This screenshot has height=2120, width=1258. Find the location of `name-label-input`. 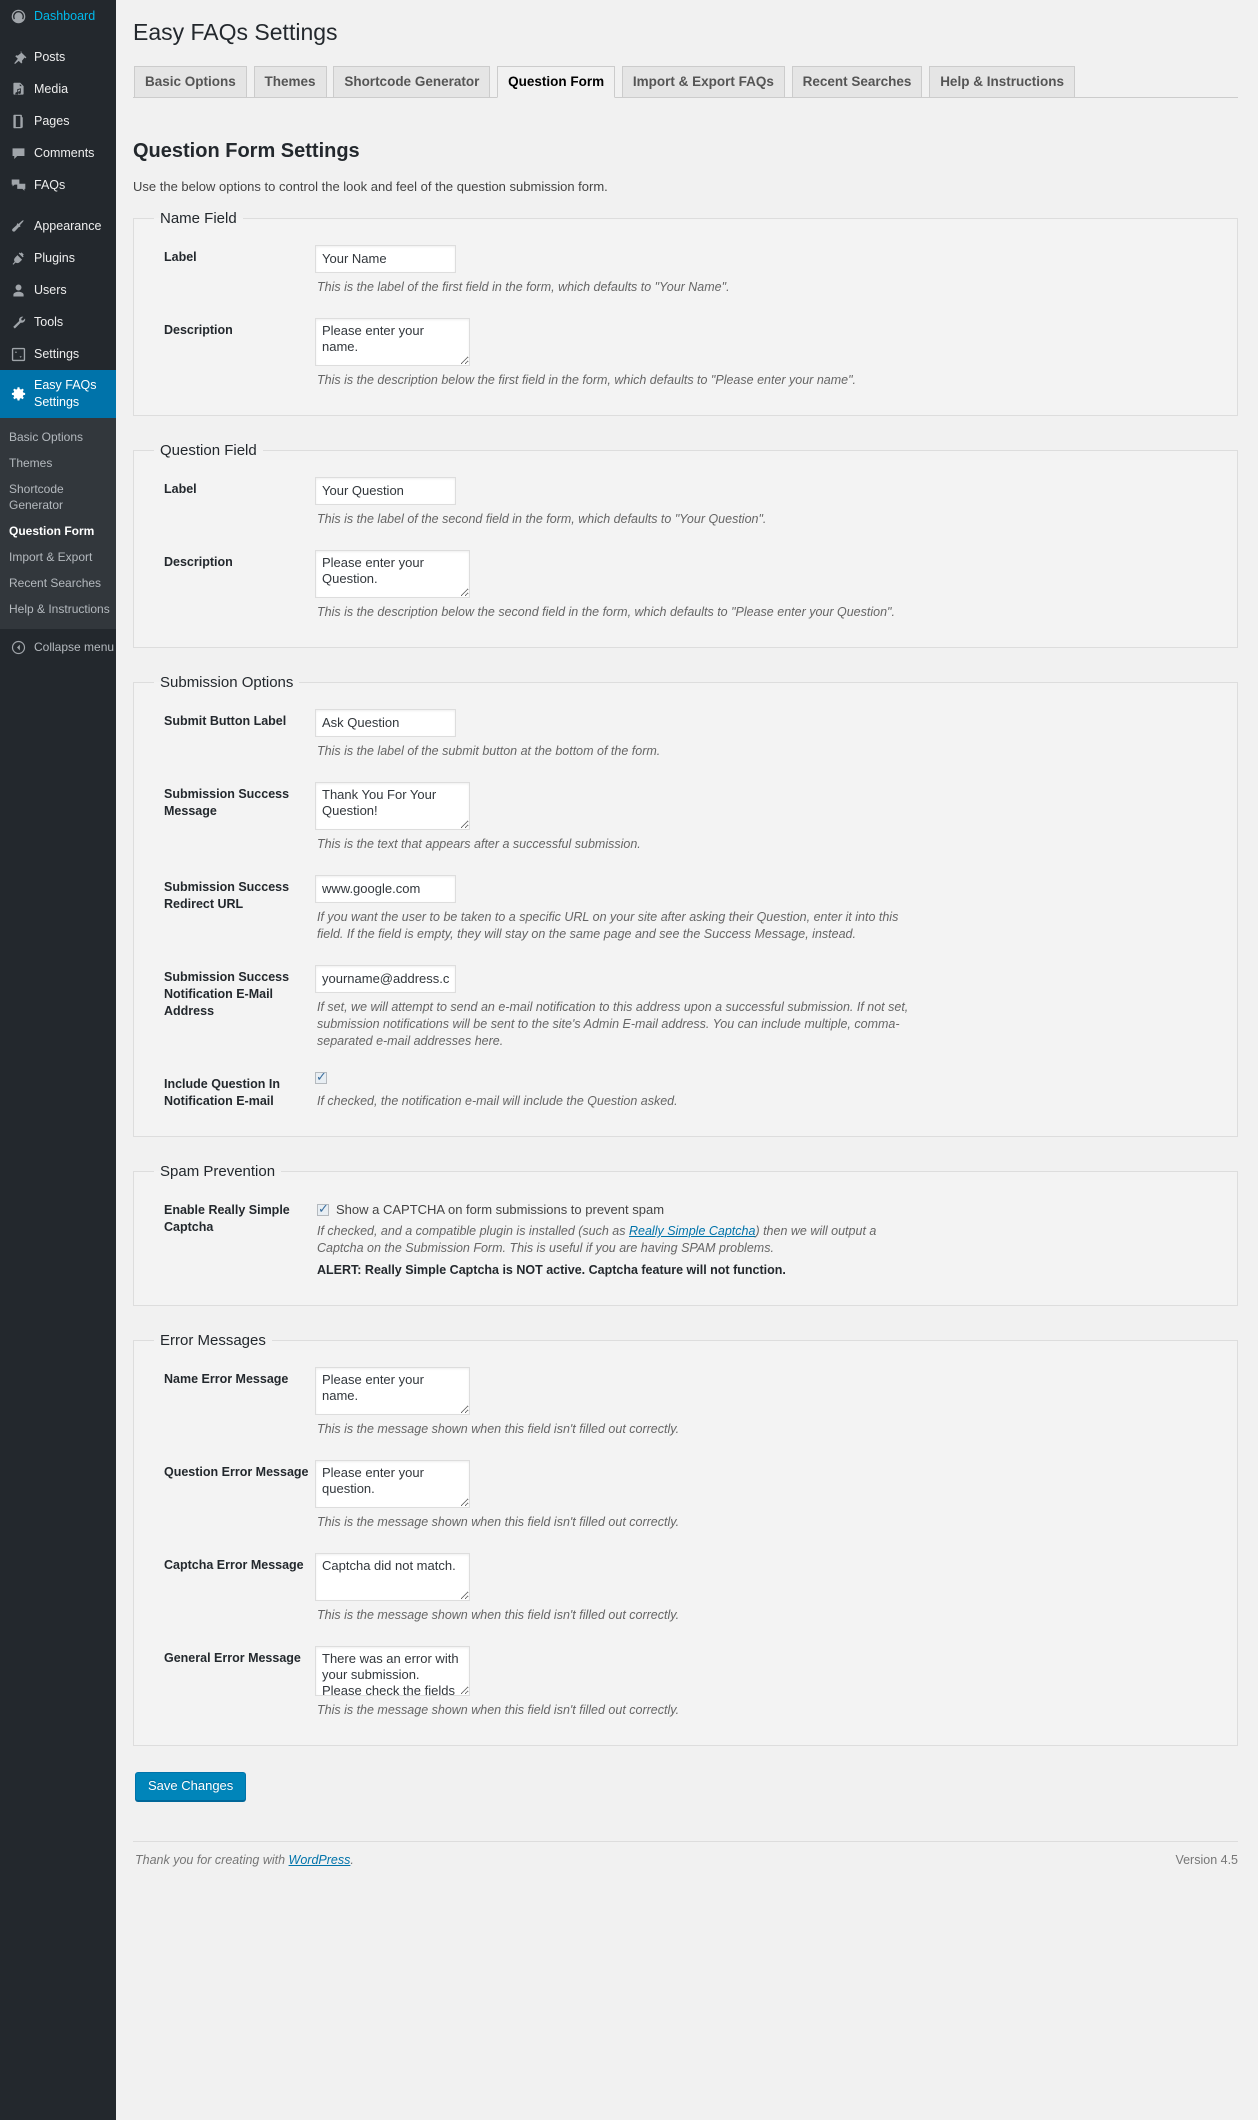

name-label-input is located at coordinates (385, 259).